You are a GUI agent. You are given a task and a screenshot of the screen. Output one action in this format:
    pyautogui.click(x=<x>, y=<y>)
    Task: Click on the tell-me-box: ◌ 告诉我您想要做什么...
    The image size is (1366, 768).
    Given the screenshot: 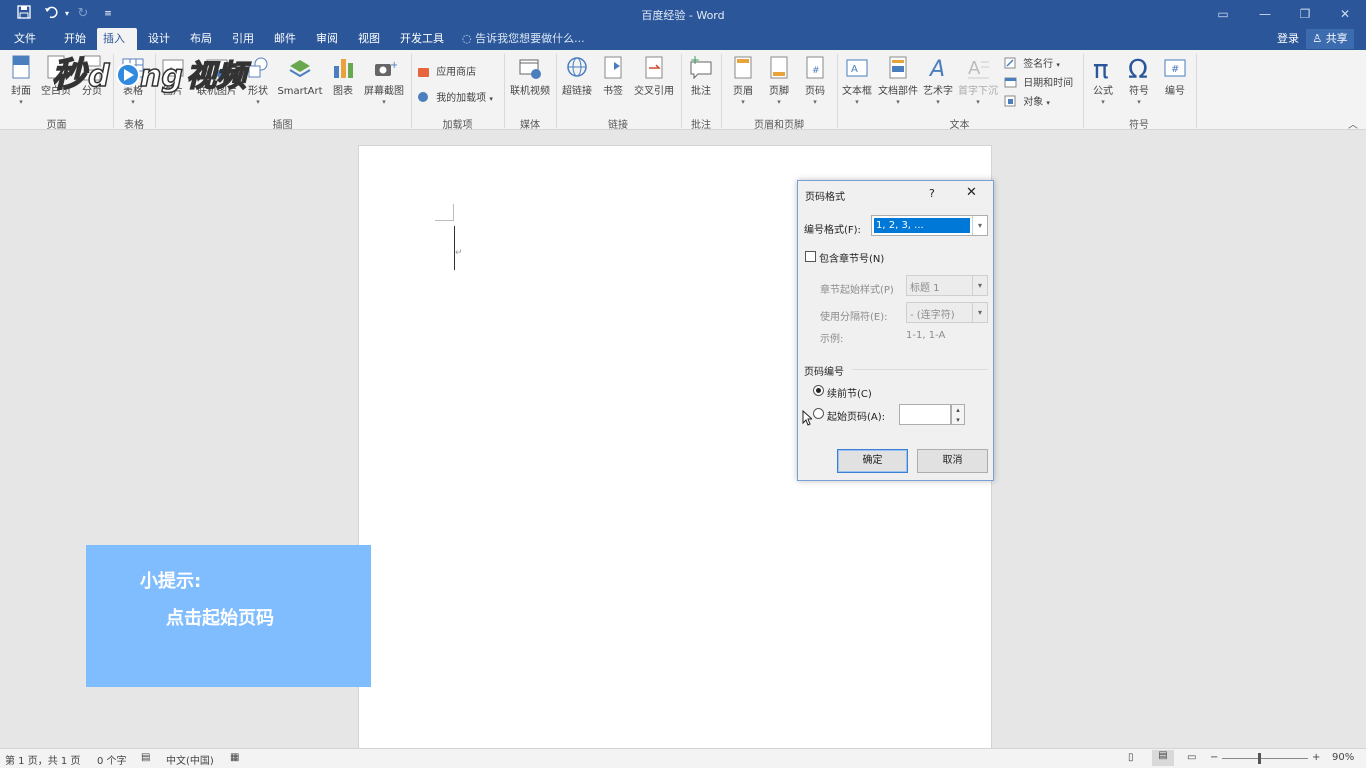 What is the action you would take?
    pyautogui.click(x=523, y=39)
    